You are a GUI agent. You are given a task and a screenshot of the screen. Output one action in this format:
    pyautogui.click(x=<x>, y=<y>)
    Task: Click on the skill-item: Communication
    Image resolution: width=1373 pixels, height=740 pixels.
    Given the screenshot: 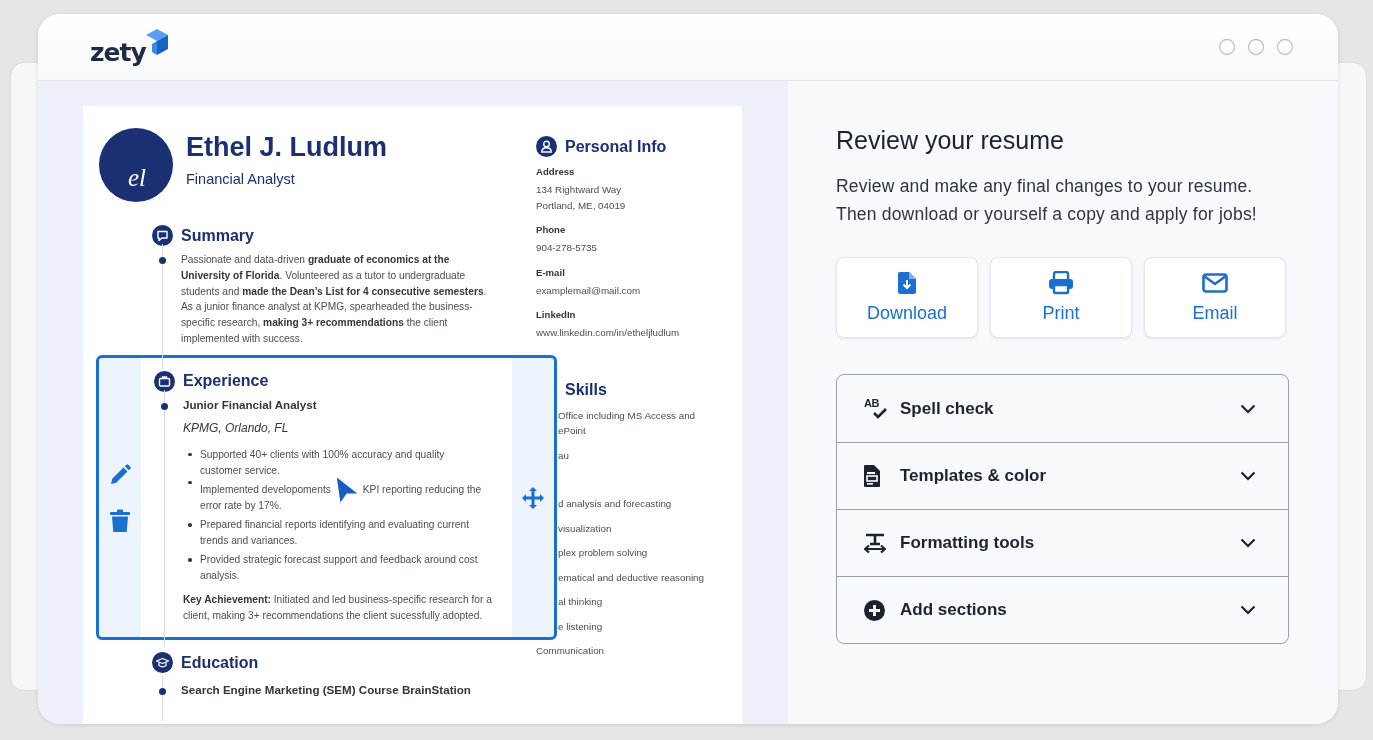 What is the action you would take?
    pyautogui.click(x=571, y=651)
    